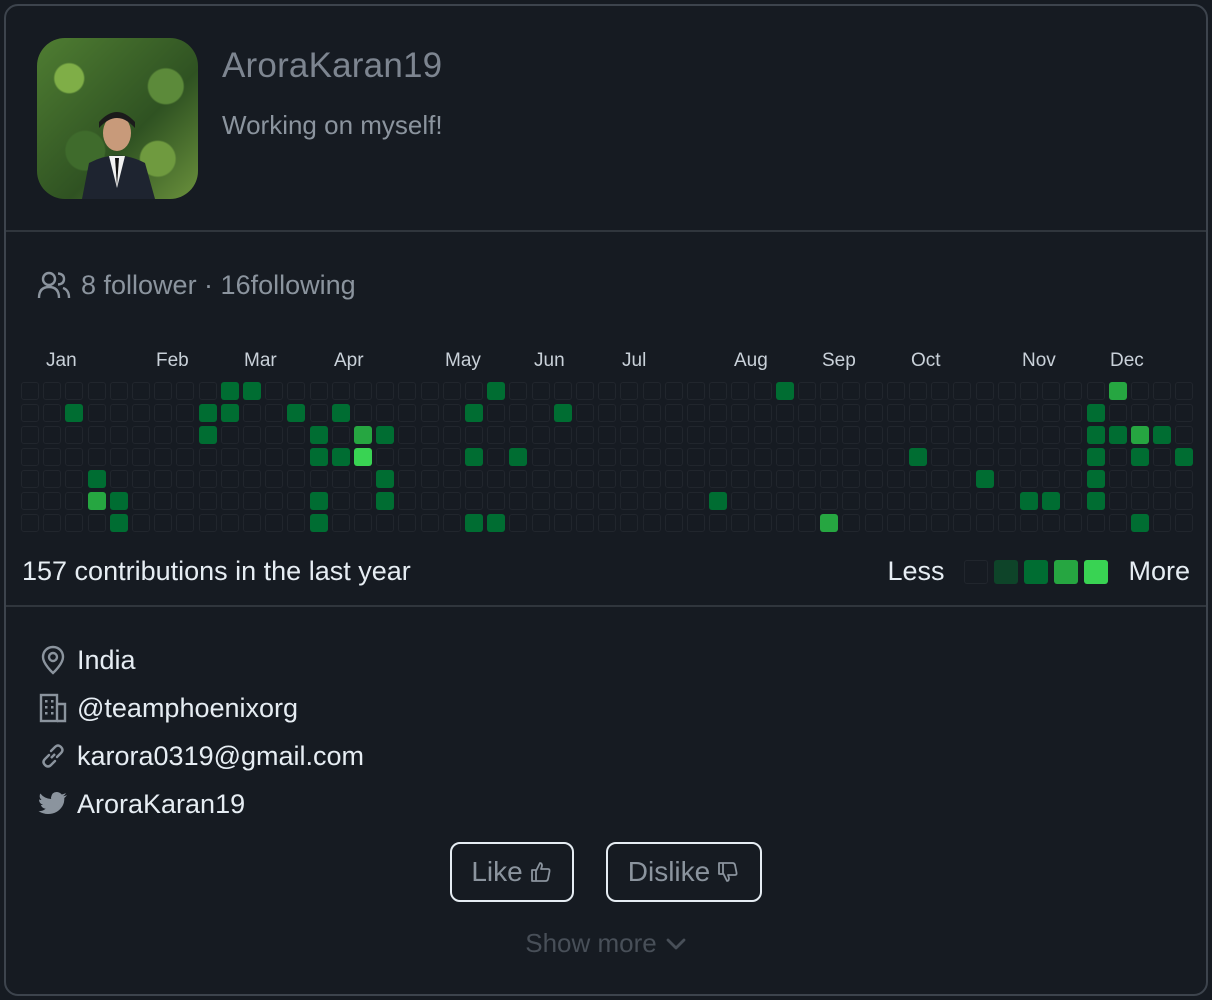 The width and height of the screenshot is (1212, 1000). Describe the element at coordinates (512, 872) in the screenshot. I see `like-button: Like` at that location.